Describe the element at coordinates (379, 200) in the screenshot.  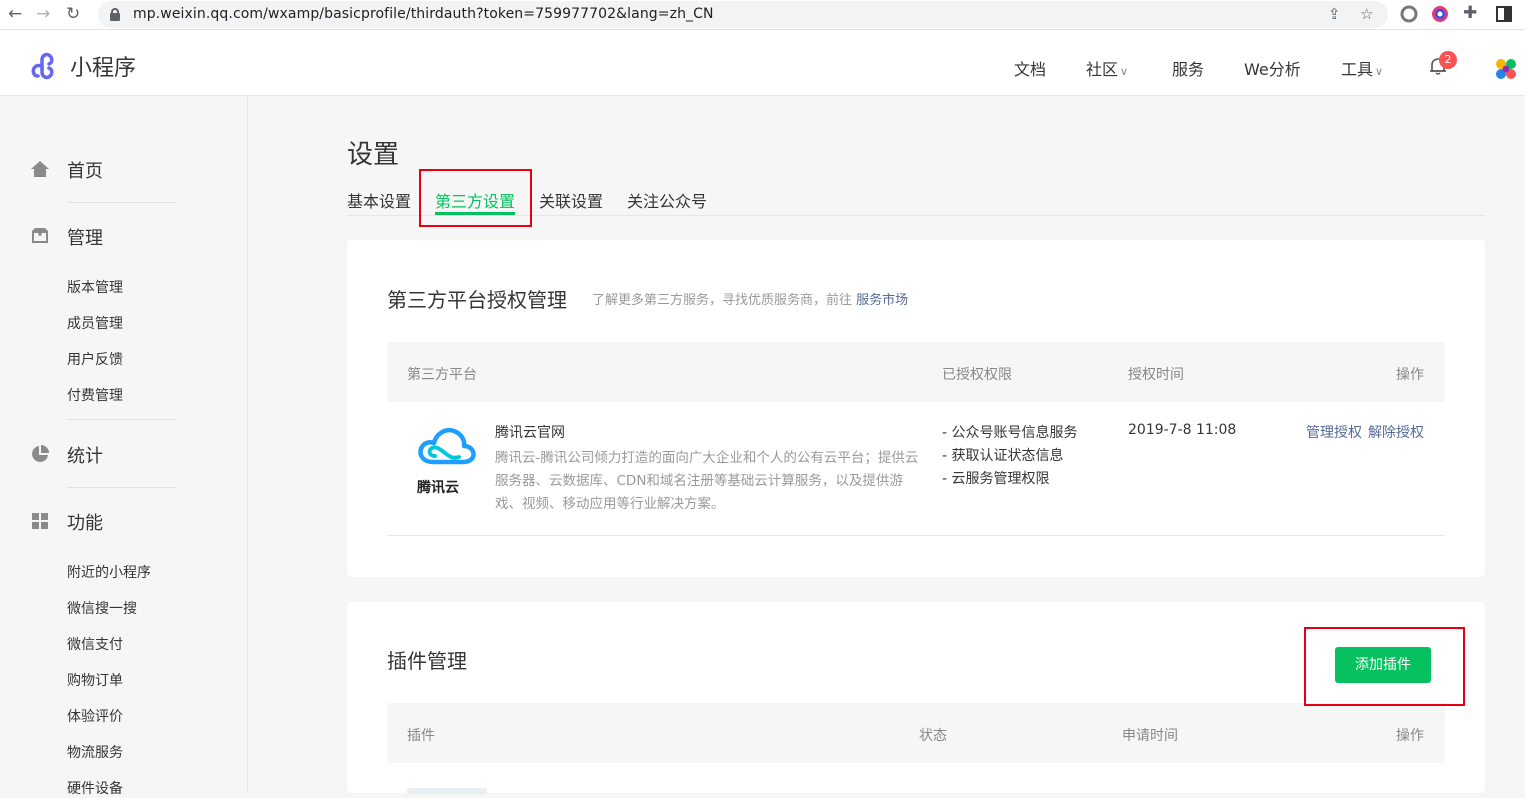
I see `tab-basic-settings: 基本设置` at that location.